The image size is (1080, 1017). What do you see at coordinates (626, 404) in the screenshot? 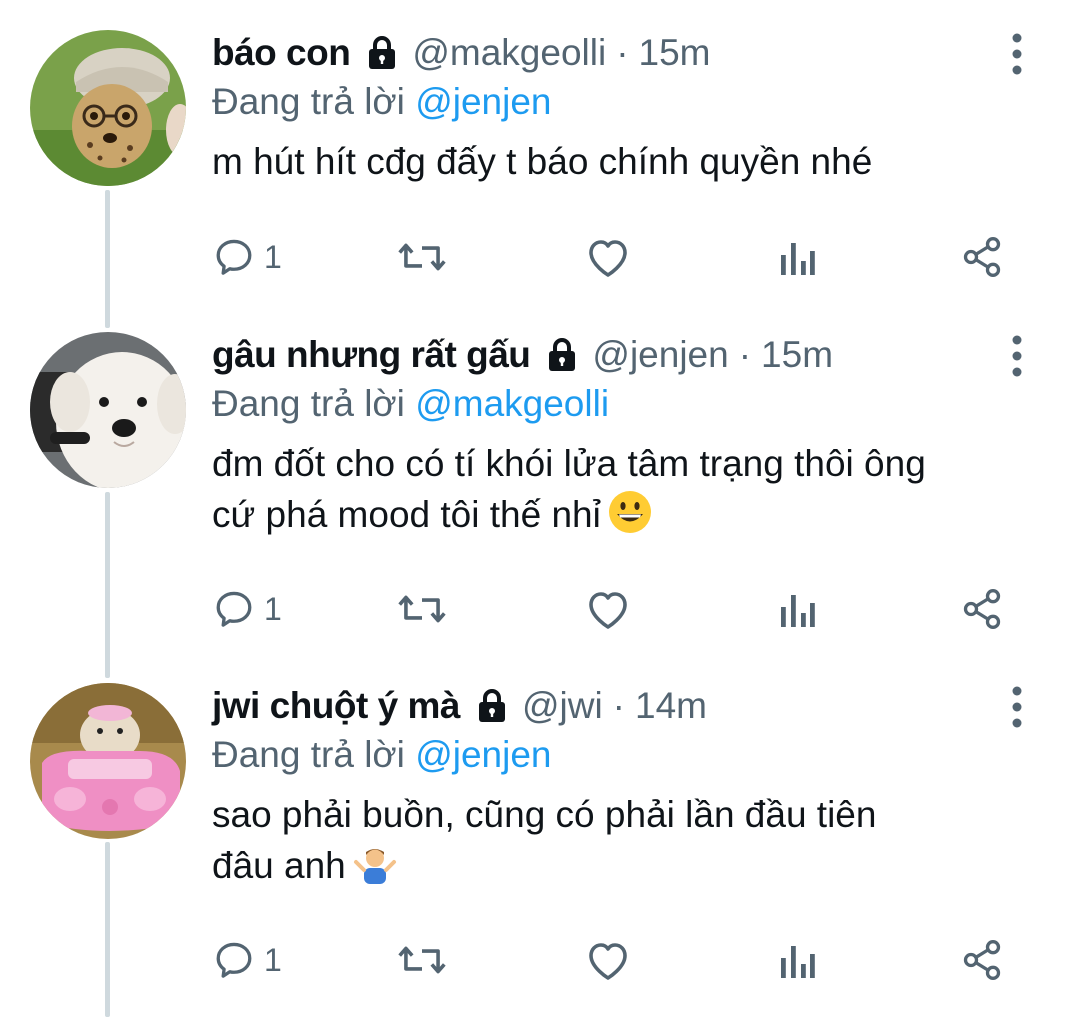
I see `replying-to: Đang trả lời @makgeolli` at bounding box center [626, 404].